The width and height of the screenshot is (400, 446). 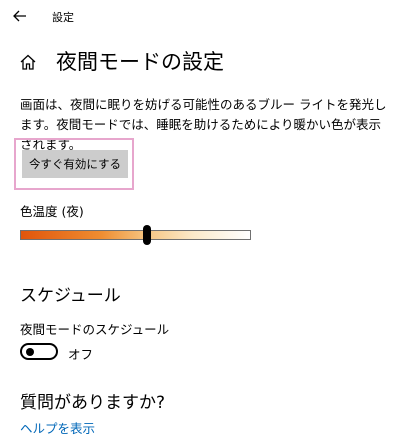 What do you see at coordinates (140, 62) in the screenshot?
I see `page-title: 夜間モードの設定` at bounding box center [140, 62].